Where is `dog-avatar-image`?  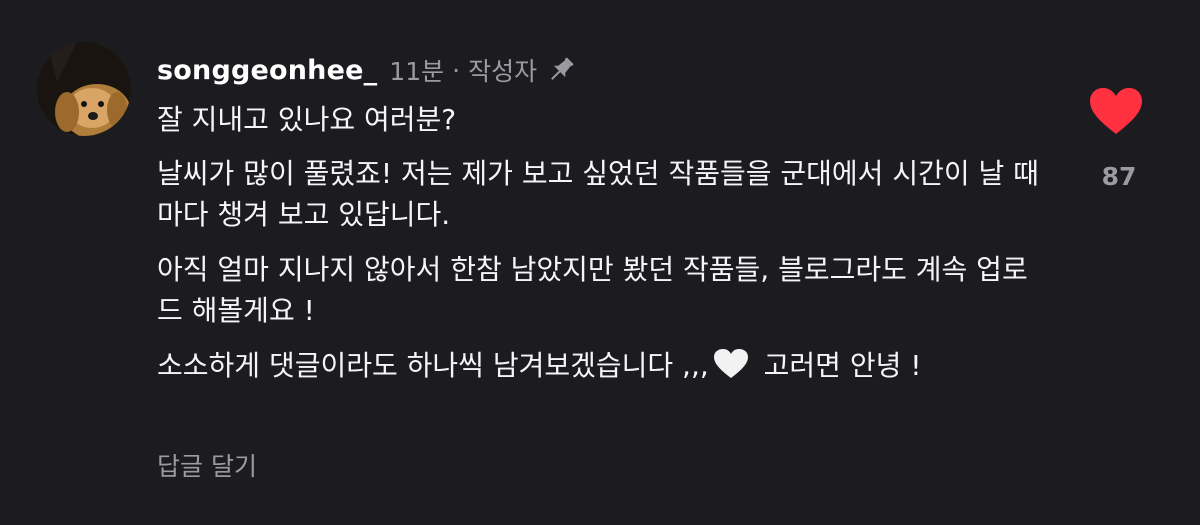 dog-avatar-image is located at coordinates (84, 89).